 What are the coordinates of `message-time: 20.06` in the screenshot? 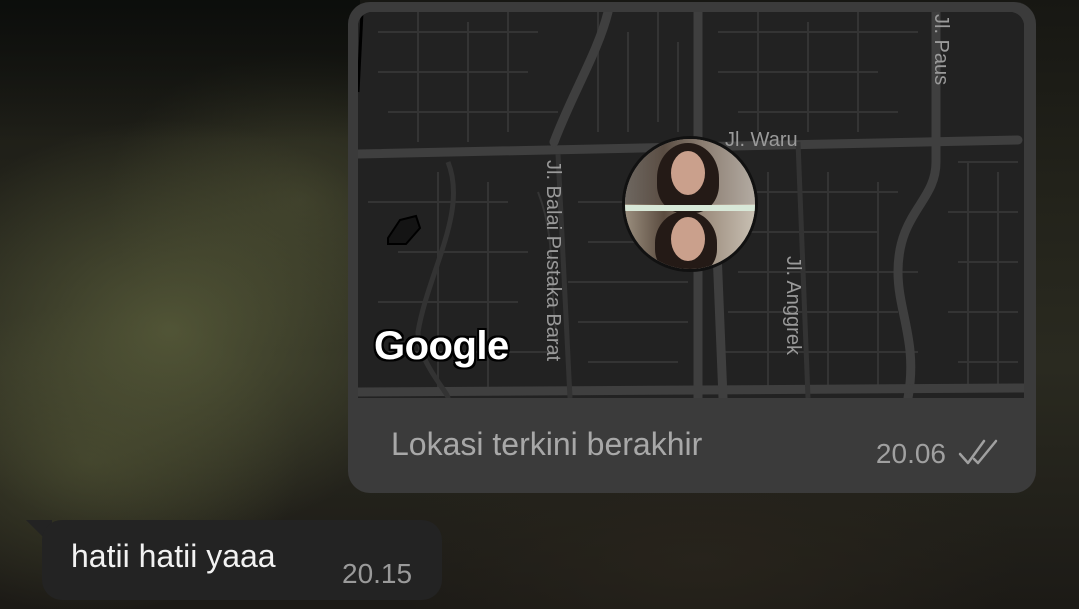 It's located at (910, 453).